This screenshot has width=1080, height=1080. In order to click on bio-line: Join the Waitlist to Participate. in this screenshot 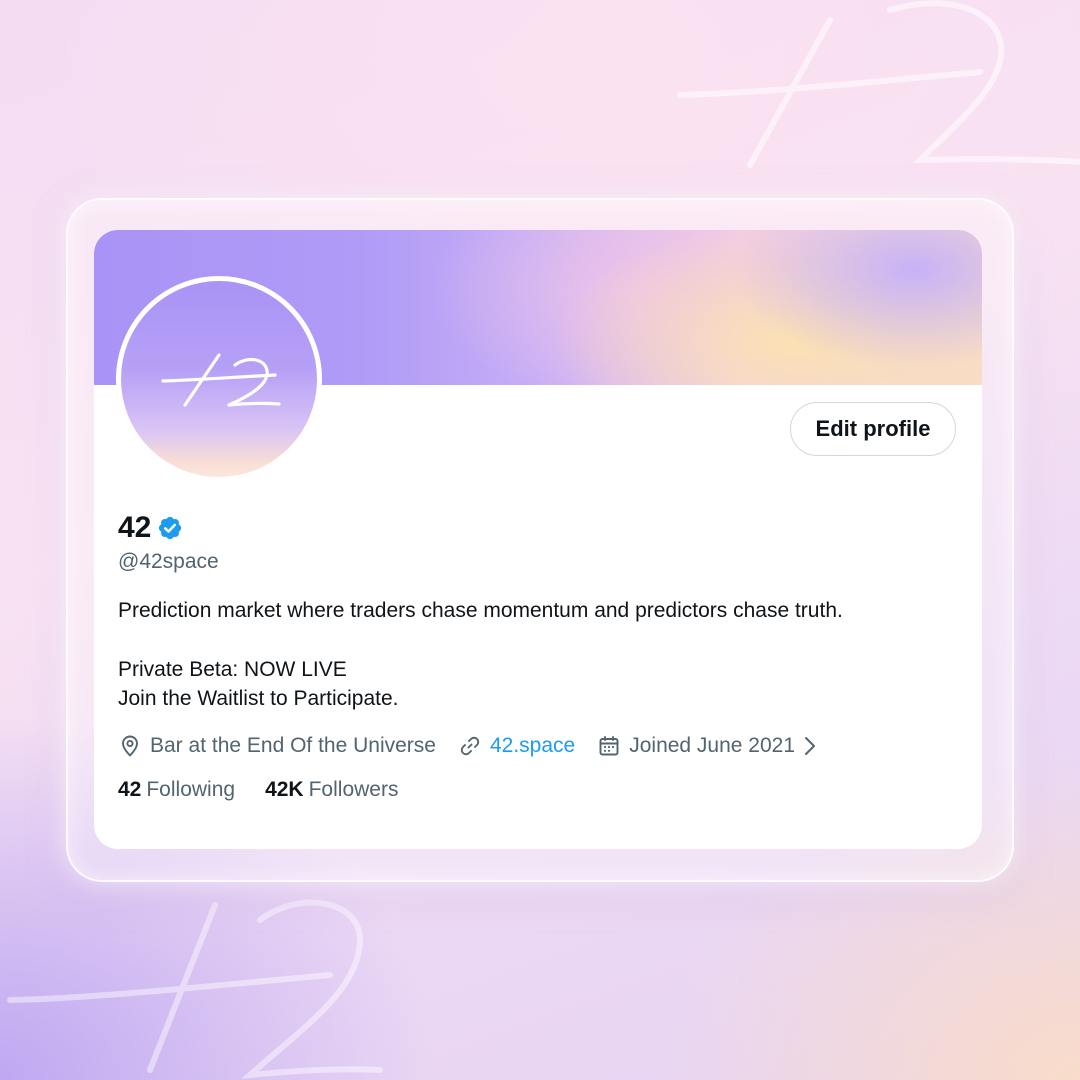, I will do `click(258, 698)`.